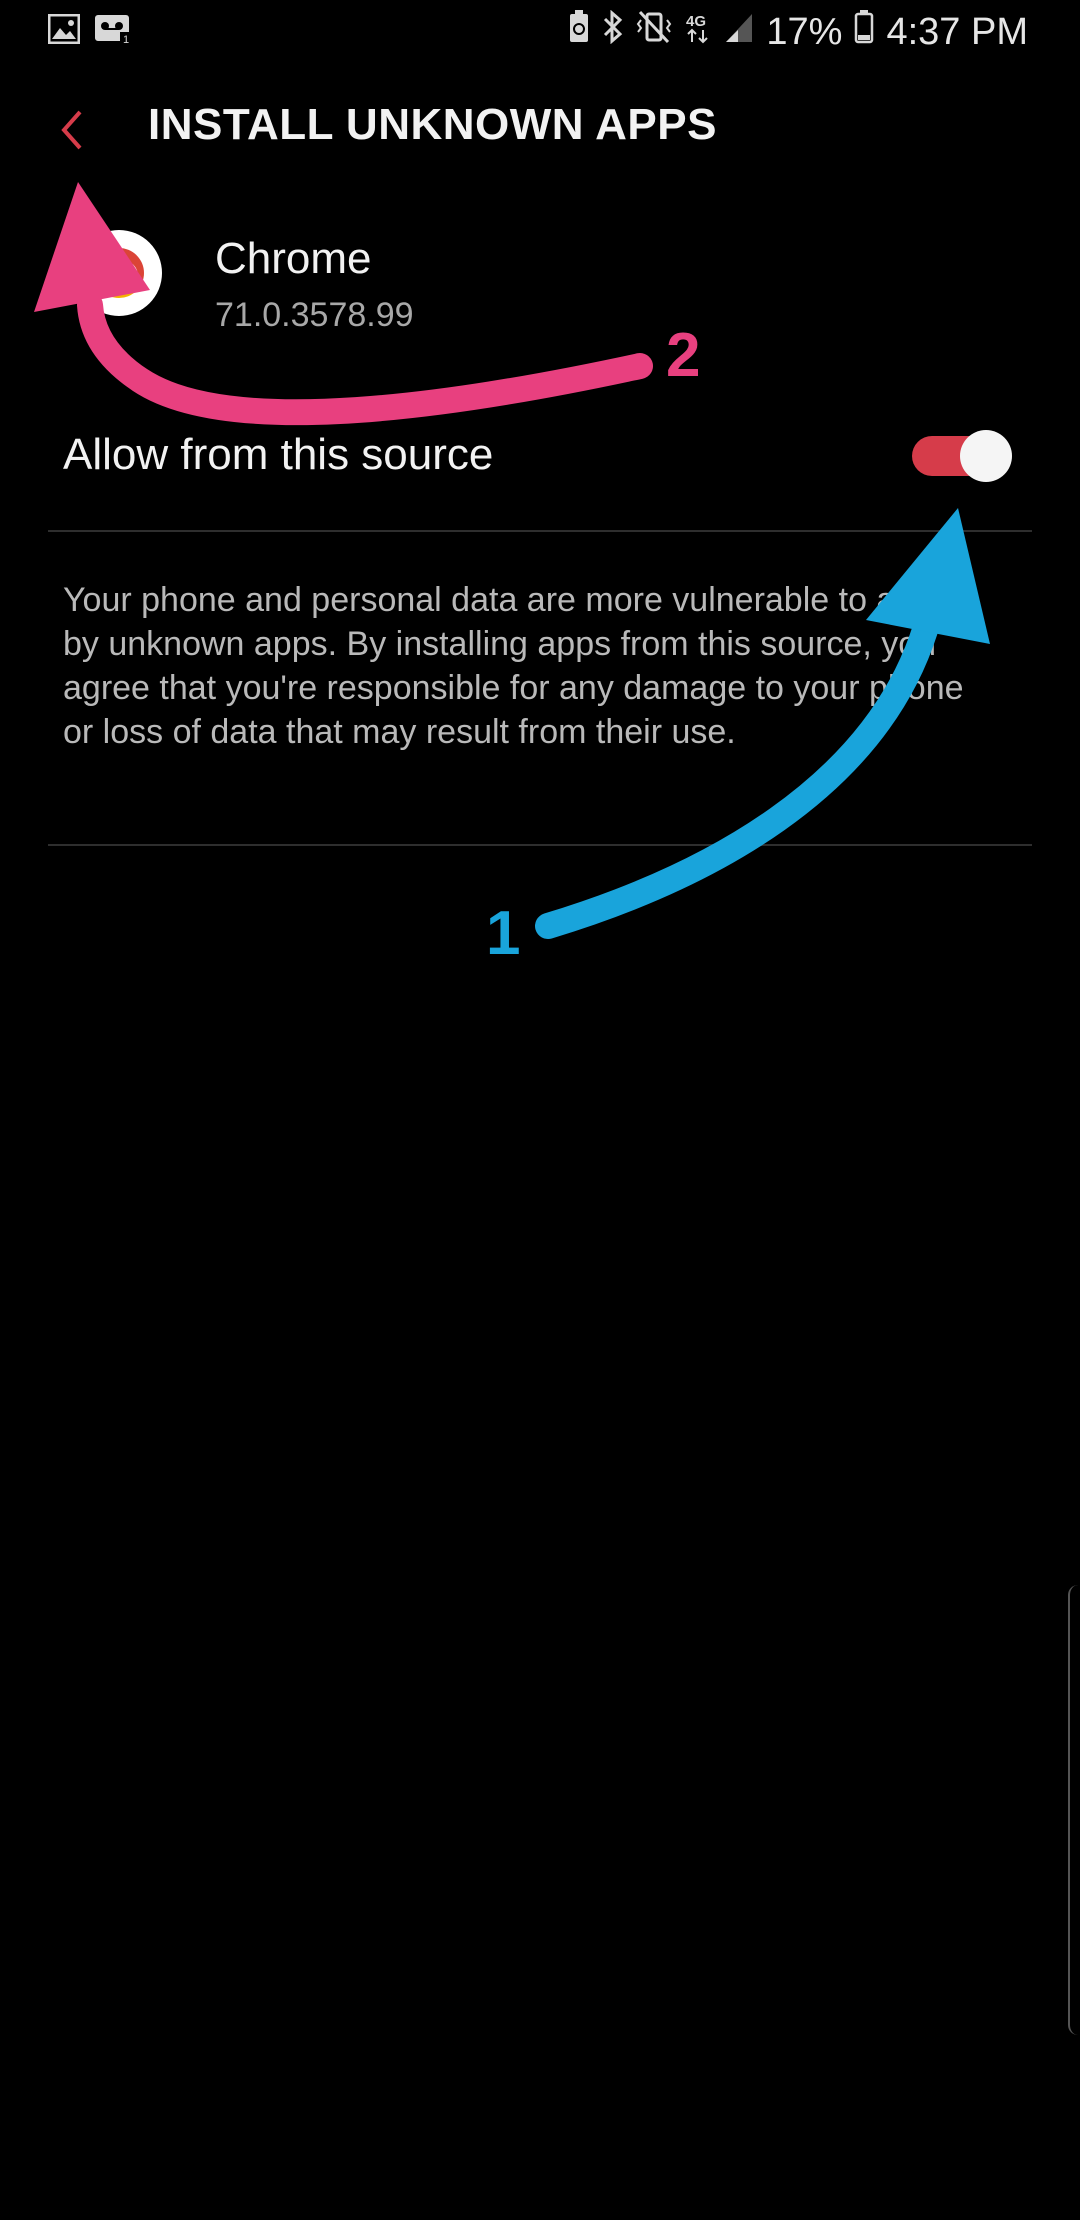 The image size is (1080, 2220). What do you see at coordinates (314, 315) in the screenshot?
I see `app-version: 71.0.3578.99` at bounding box center [314, 315].